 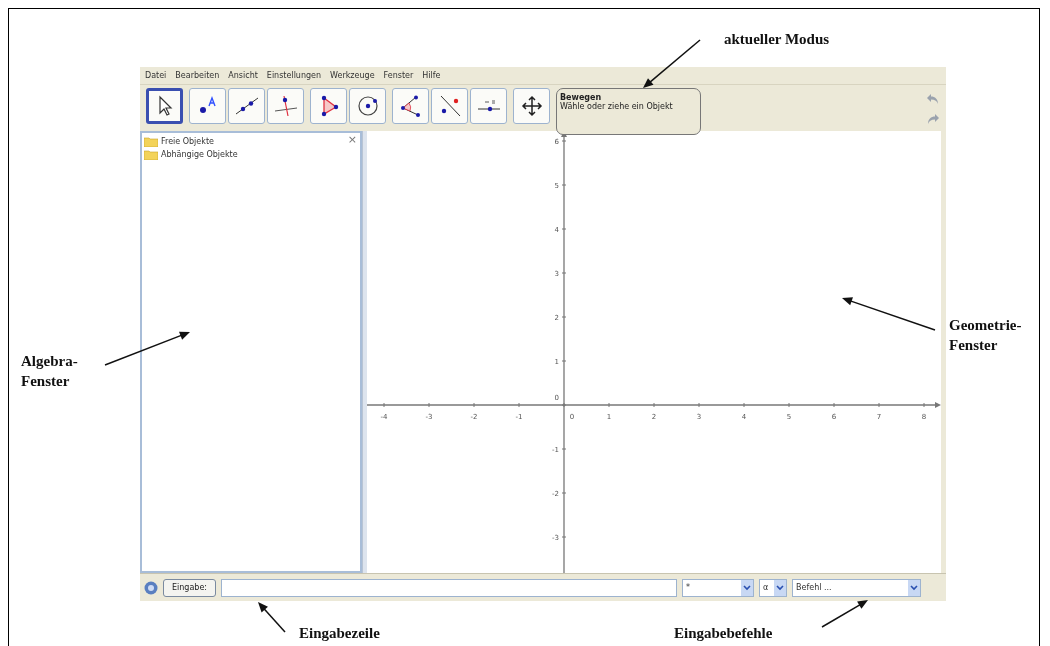 What do you see at coordinates (773, 587) in the screenshot?
I see `greek-dropdown: α` at bounding box center [773, 587].